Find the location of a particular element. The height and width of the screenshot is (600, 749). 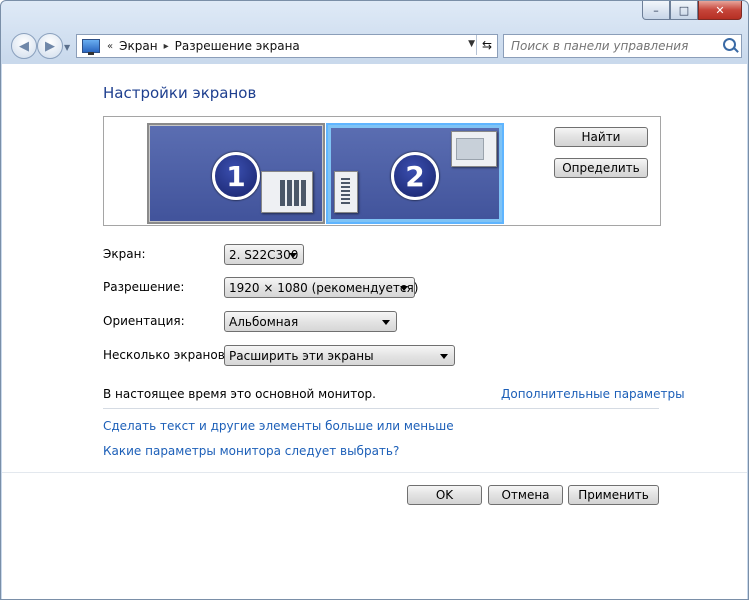

identify-button: Определить is located at coordinates (601, 168).